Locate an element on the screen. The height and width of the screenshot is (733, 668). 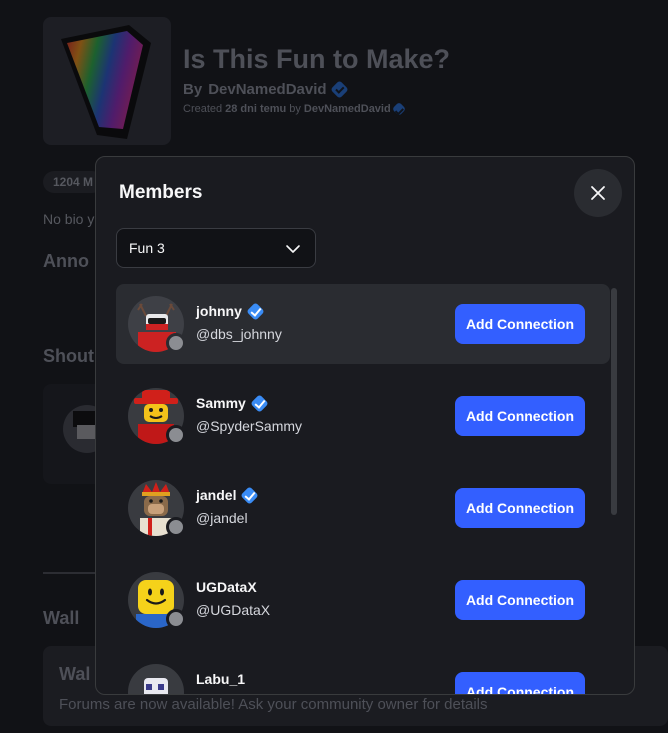
close-icon is located at coordinates (598, 193).